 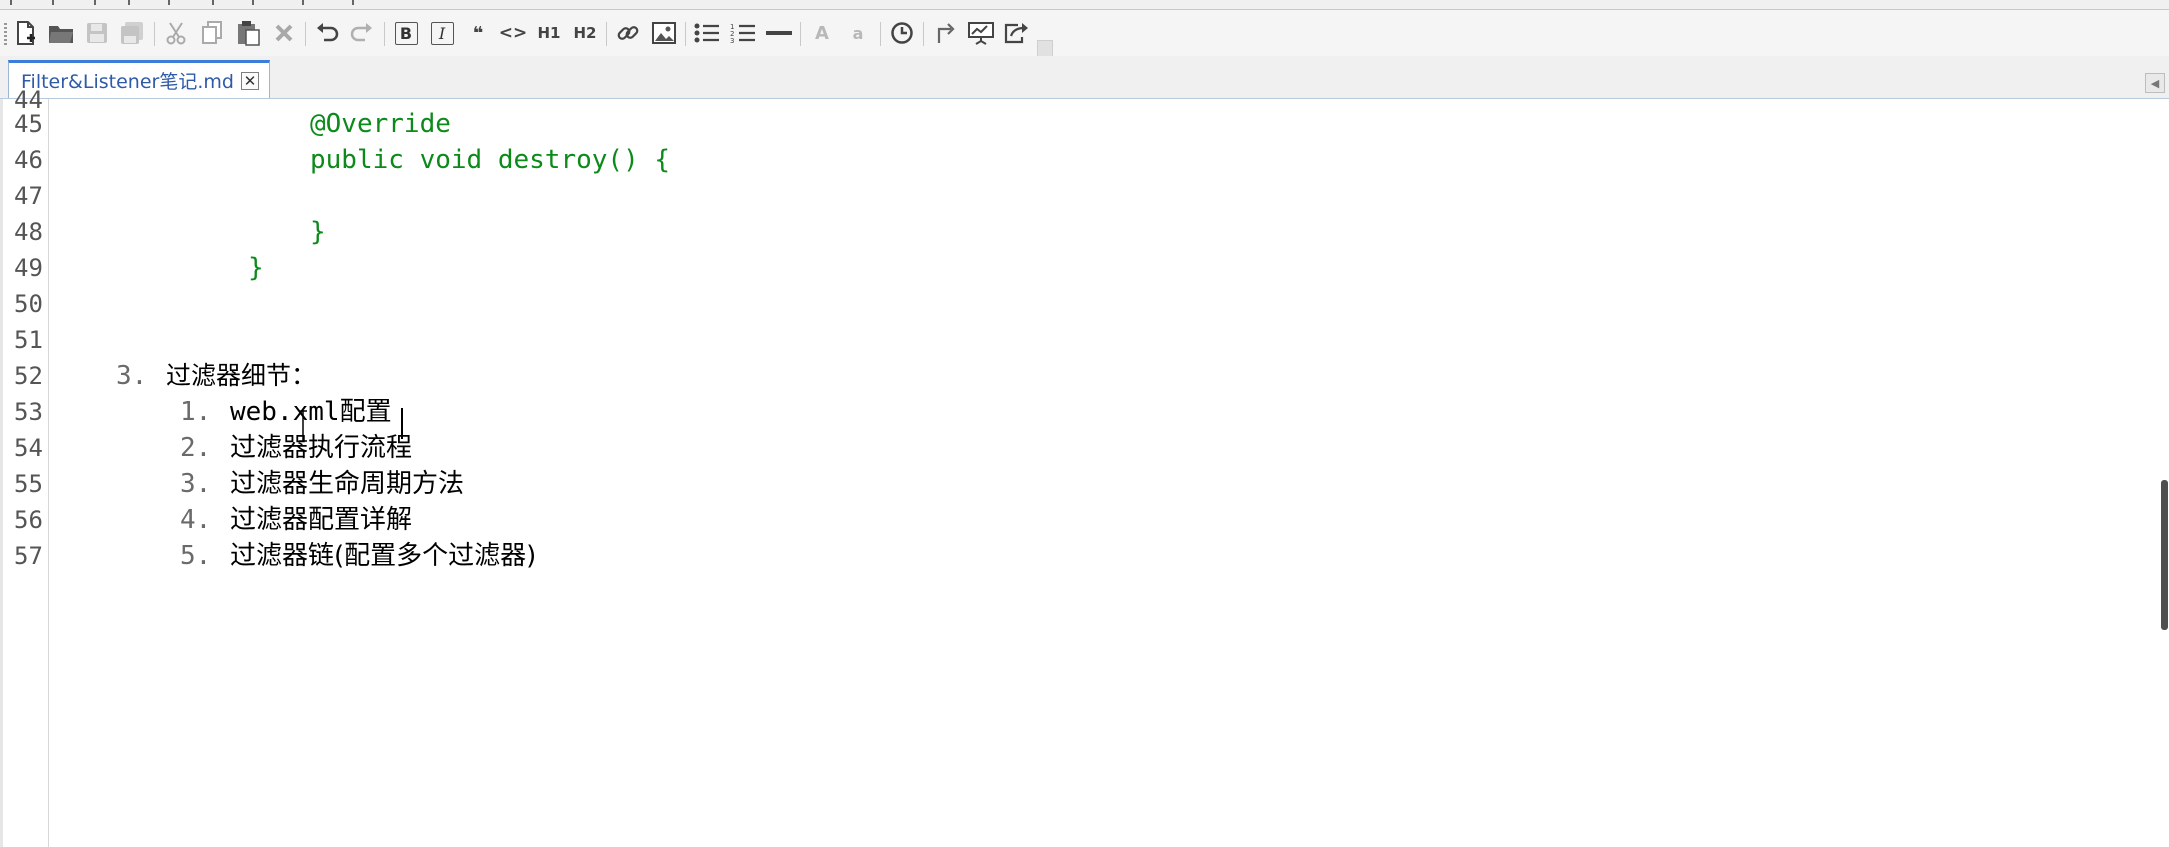 I want to click on svg-text: 3, so click(x=732, y=40).